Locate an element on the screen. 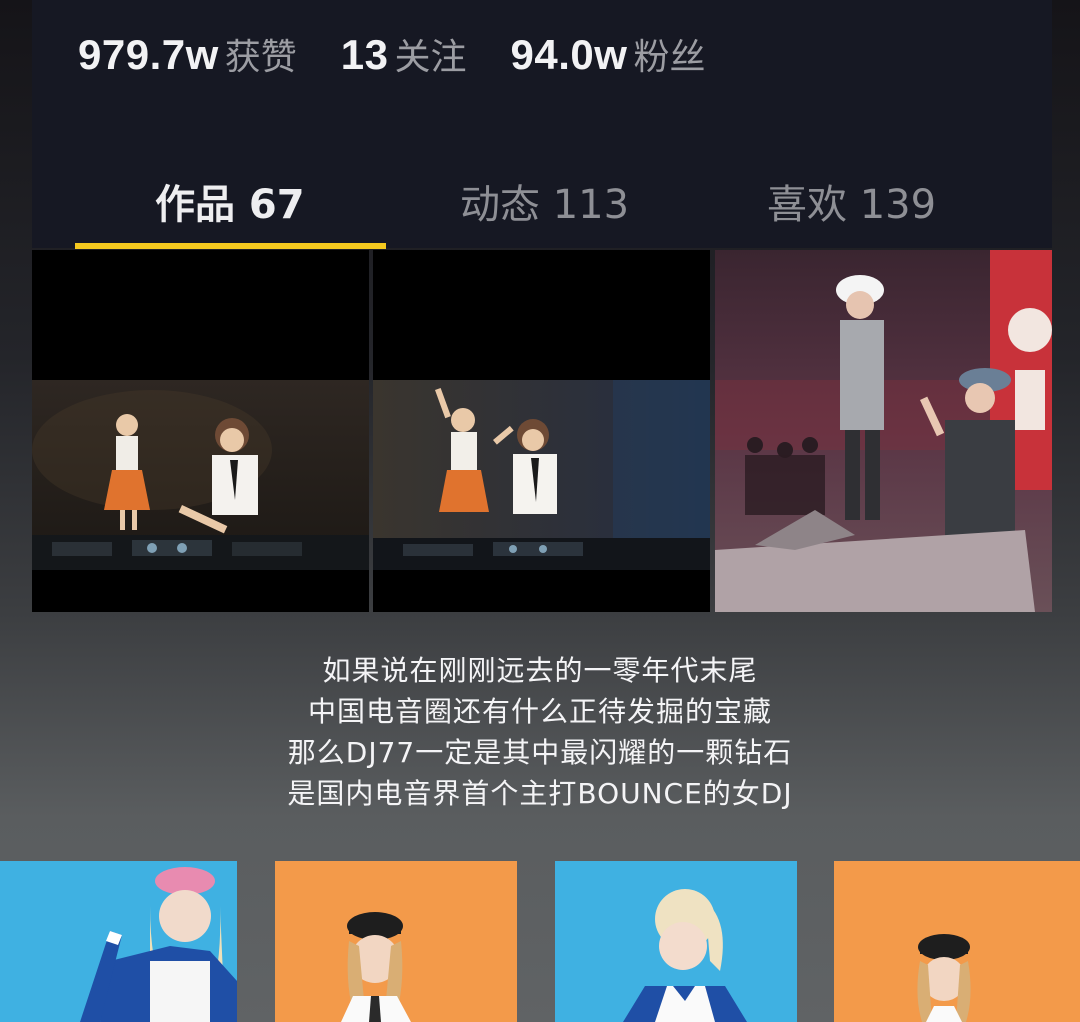 This screenshot has height=1022, width=1080. stats-row: 979.7w 获赞 13 关注 94.0w 粉丝 is located at coordinates (413, 54).